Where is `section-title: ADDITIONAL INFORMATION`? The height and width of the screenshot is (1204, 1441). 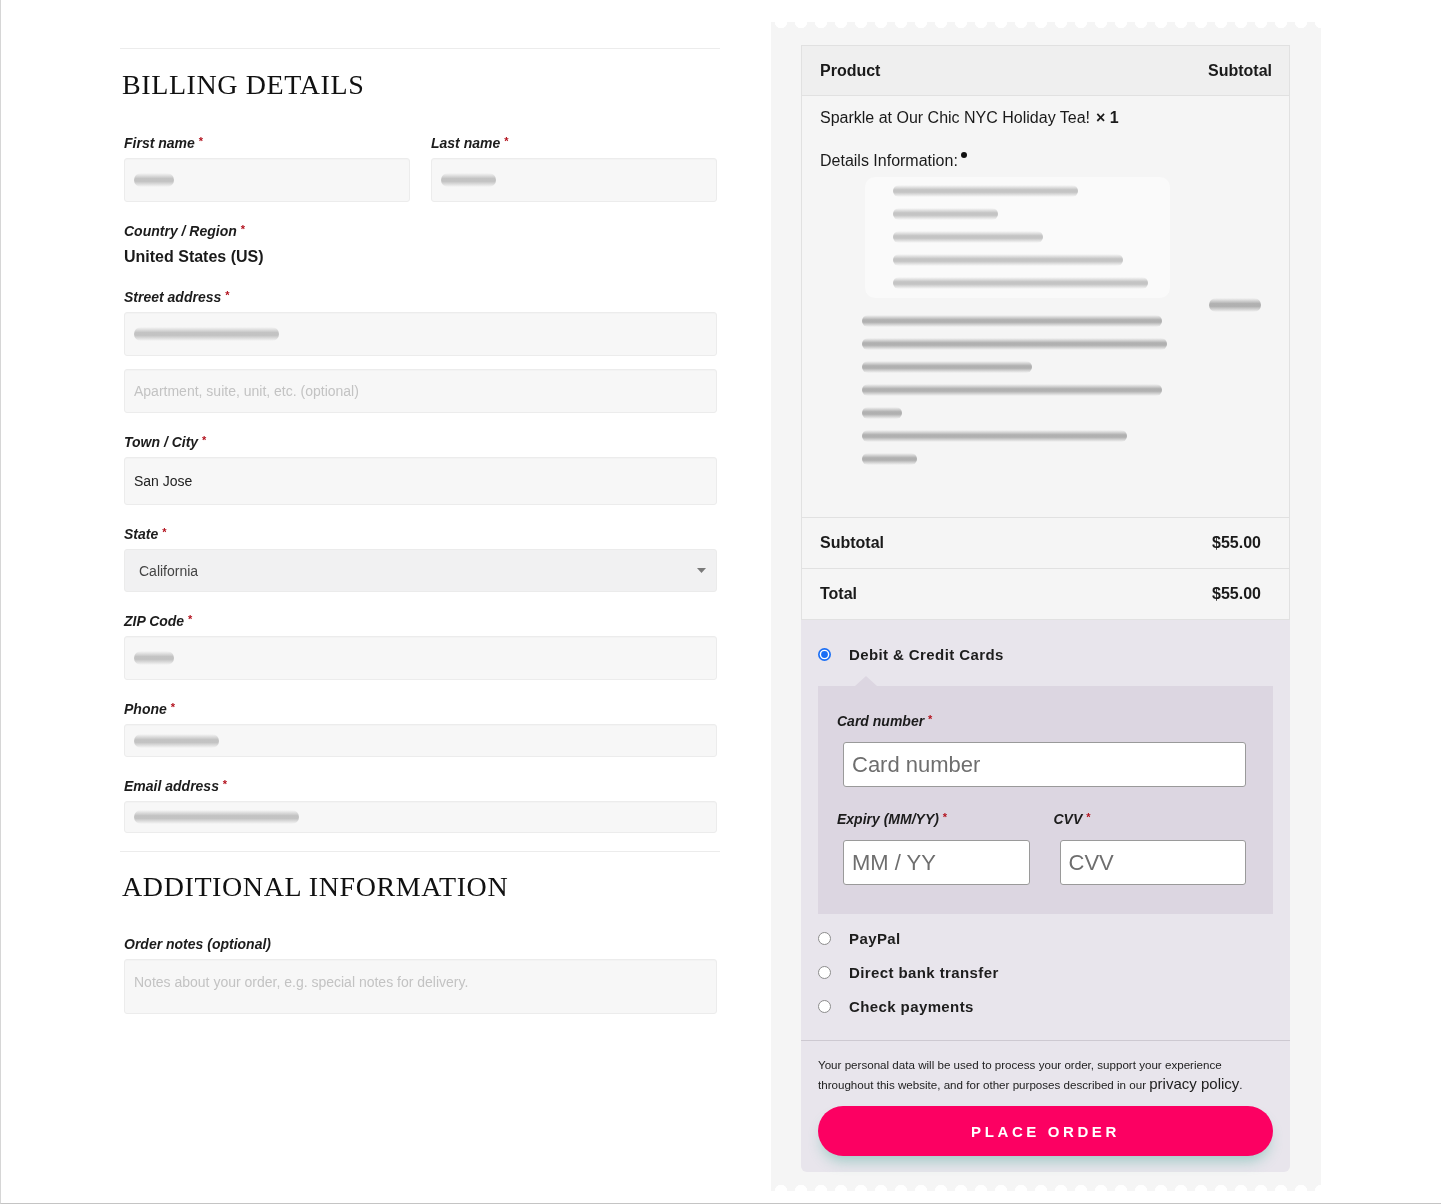 section-title: ADDITIONAL INFORMATION is located at coordinates (316, 887).